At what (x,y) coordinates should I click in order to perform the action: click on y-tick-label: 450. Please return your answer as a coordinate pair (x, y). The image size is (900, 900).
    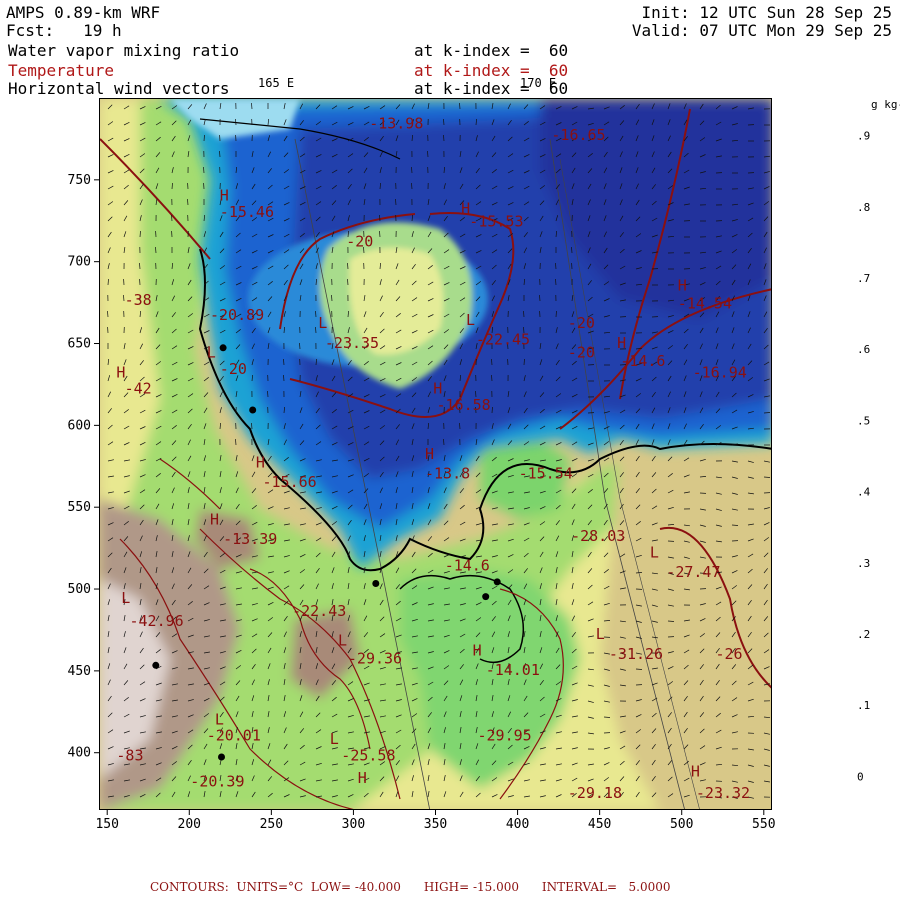
    Looking at the image, I should click on (79, 671).